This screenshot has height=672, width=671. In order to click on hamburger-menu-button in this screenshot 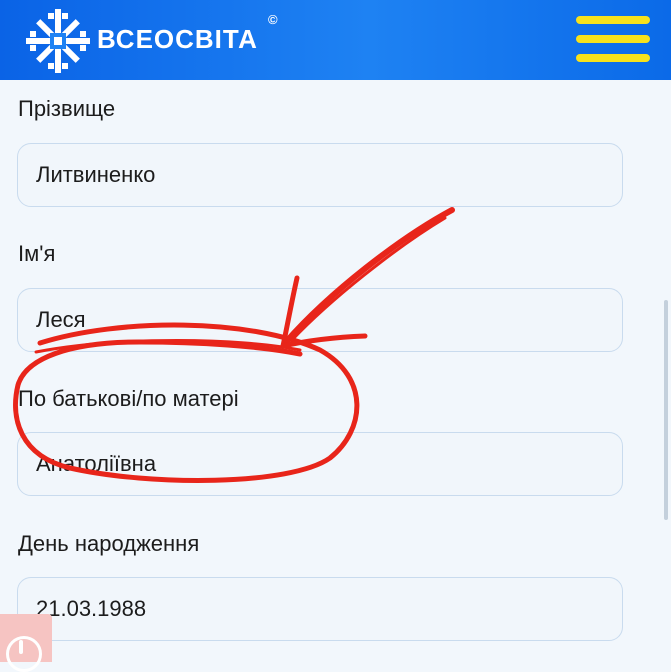, I will do `click(613, 39)`.